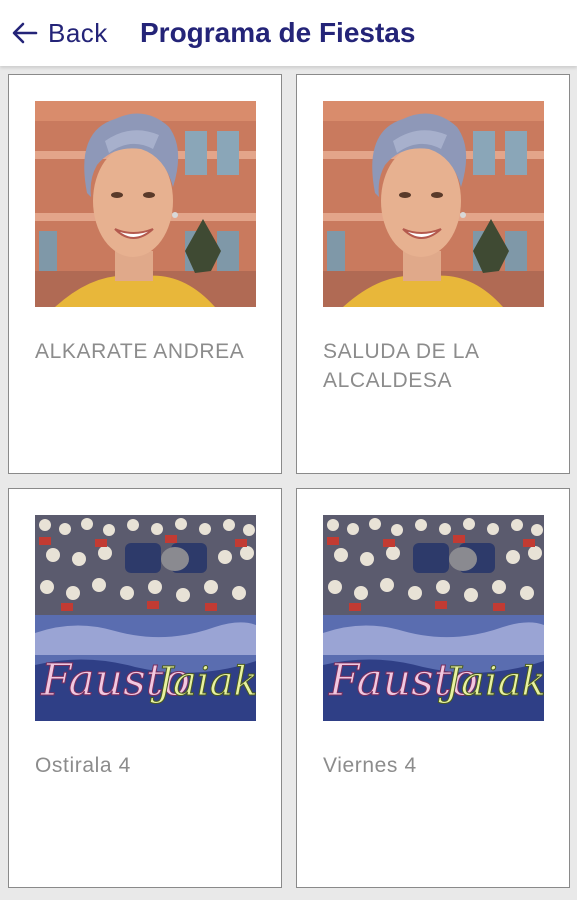 The height and width of the screenshot is (900, 577). Describe the element at coordinates (140, 351) in the screenshot. I see `card-label: ALKARATE ANDREA` at that location.